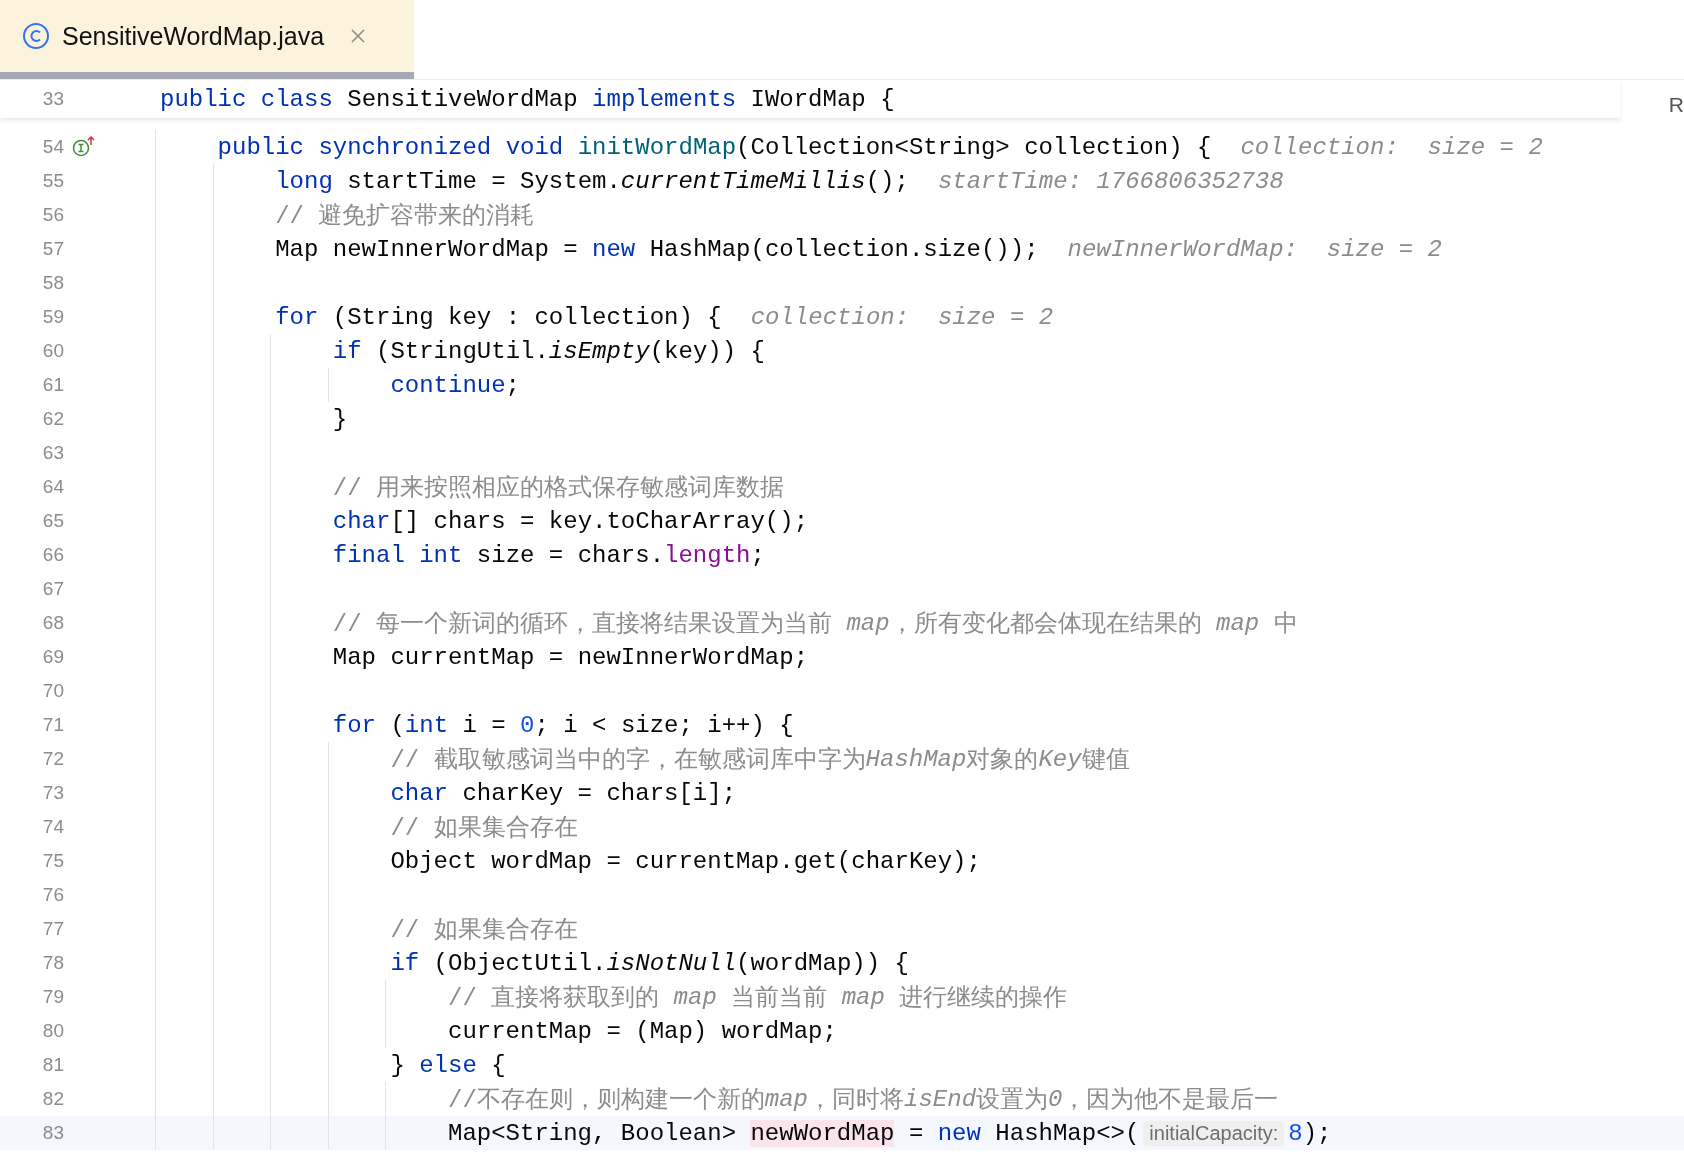 This screenshot has height=1168, width=1684. What do you see at coordinates (757, 555) in the screenshot?
I see `code-text: ;` at bounding box center [757, 555].